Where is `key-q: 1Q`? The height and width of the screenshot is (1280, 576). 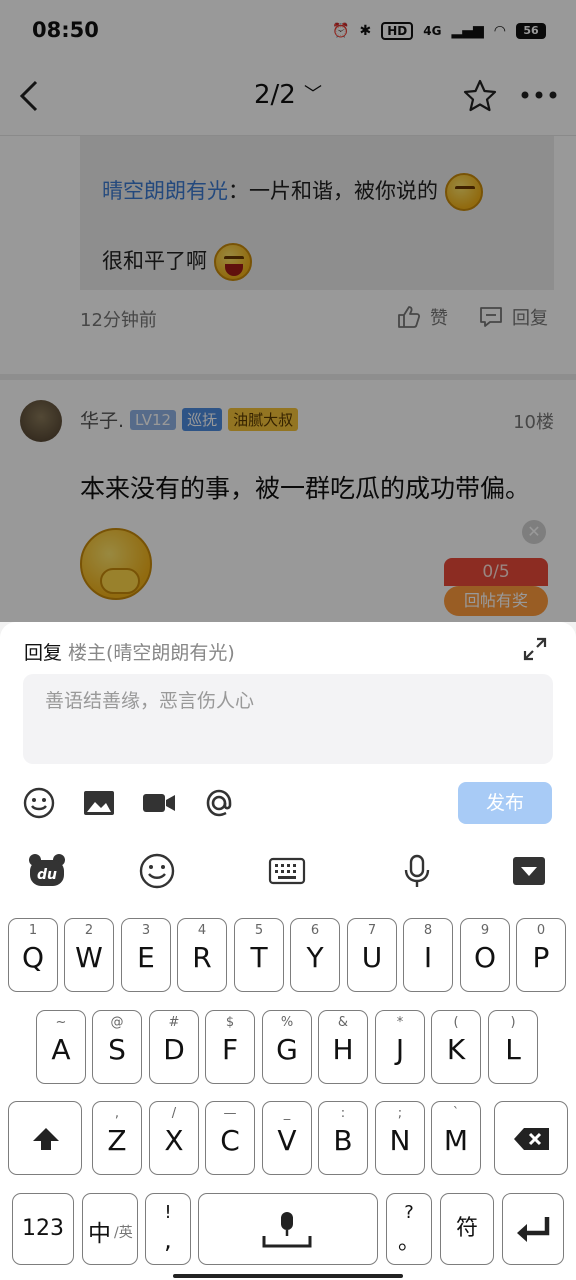
key-q: 1Q is located at coordinates (33, 955).